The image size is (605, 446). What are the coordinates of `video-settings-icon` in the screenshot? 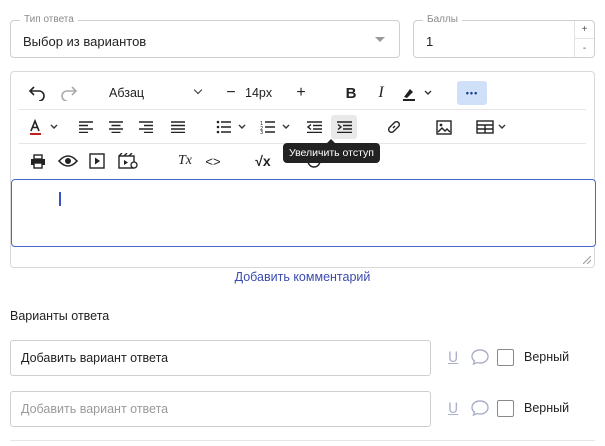 It's located at (128, 161).